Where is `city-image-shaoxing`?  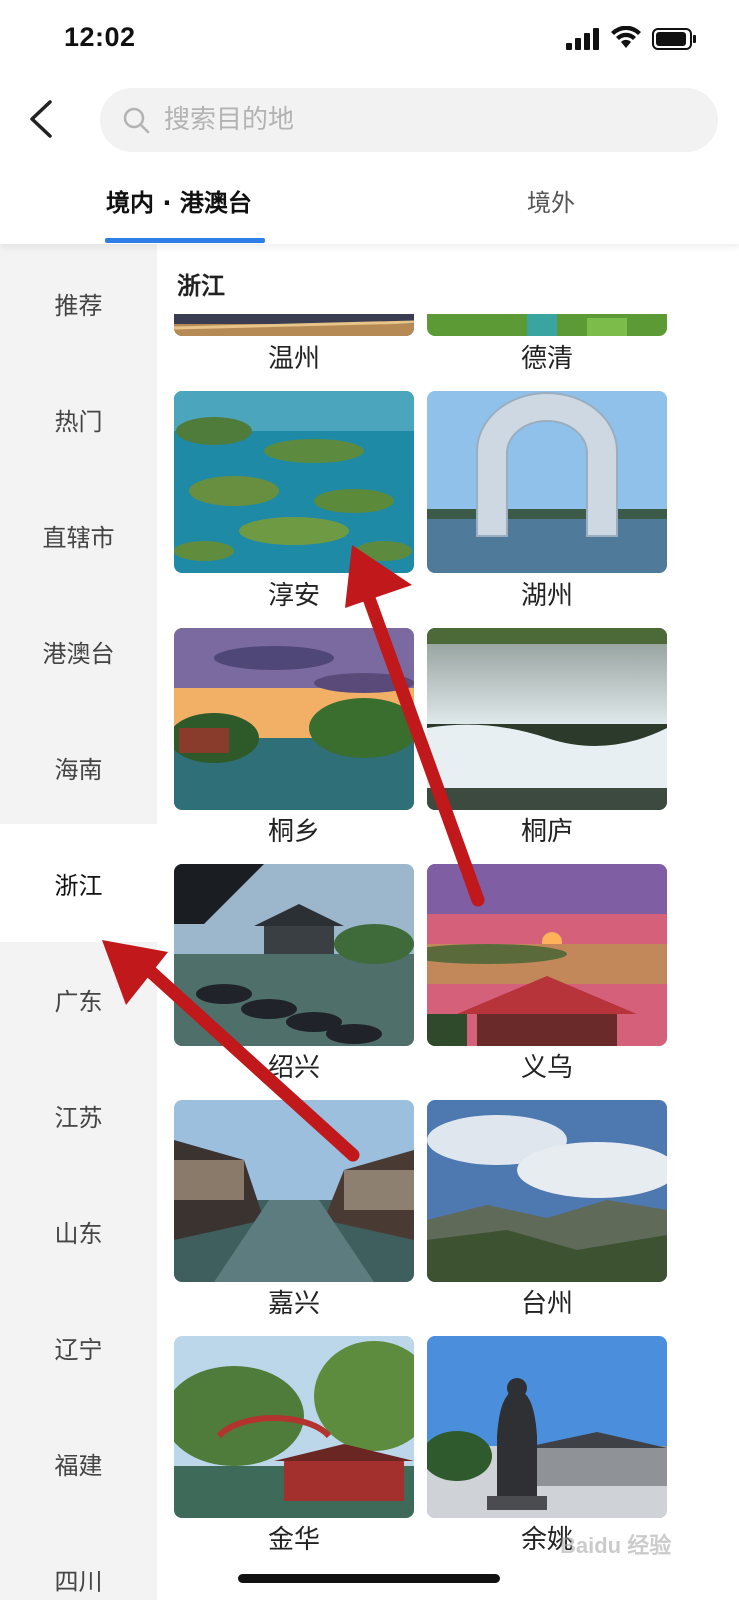 city-image-shaoxing is located at coordinates (294, 955).